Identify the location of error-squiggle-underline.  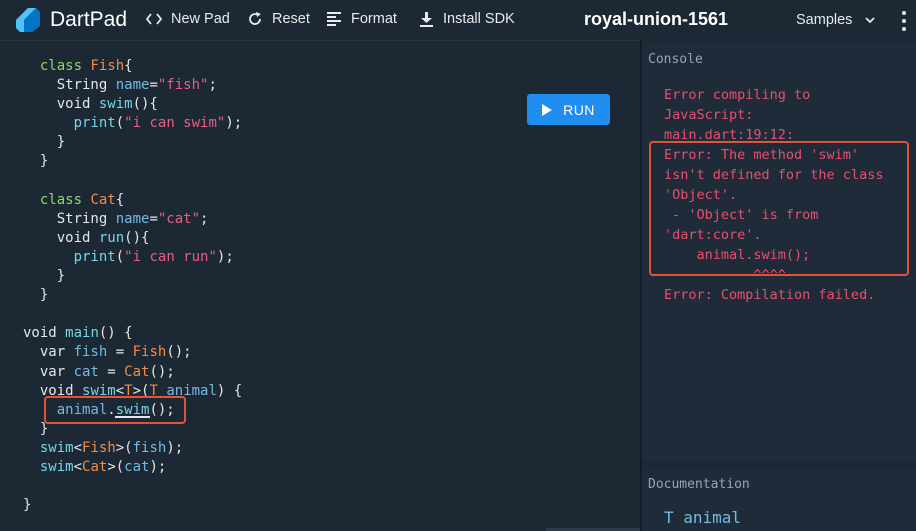
(132, 417).